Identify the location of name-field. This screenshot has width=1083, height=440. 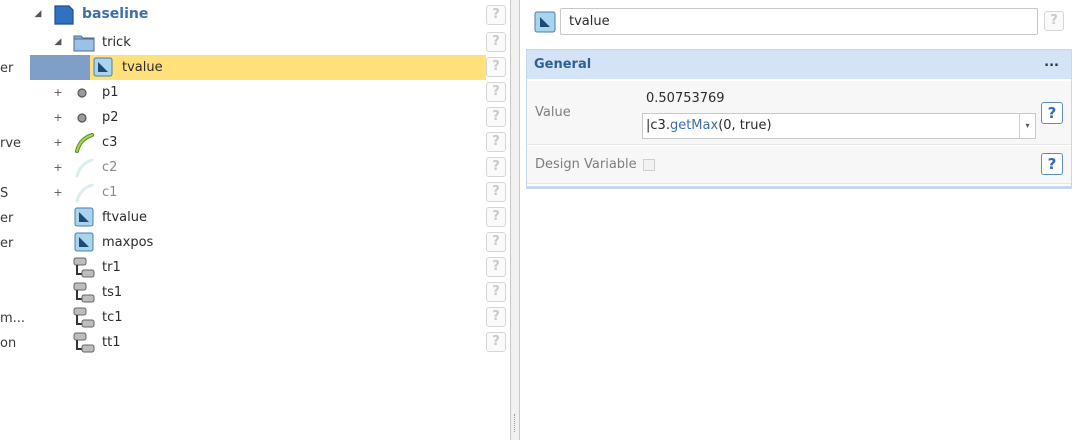
(799, 21).